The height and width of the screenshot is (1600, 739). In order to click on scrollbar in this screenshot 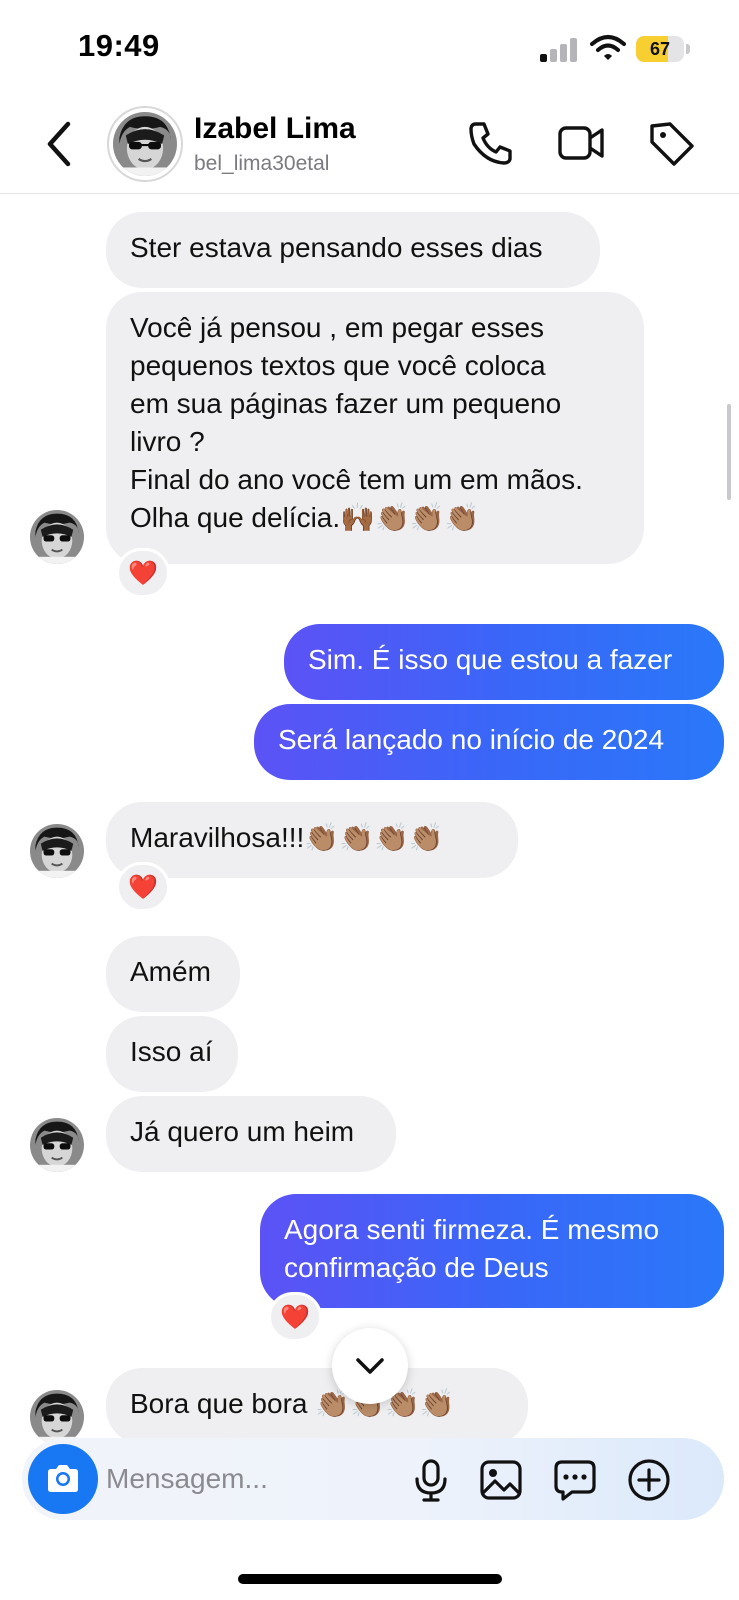, I will do `click(729, 452)`.